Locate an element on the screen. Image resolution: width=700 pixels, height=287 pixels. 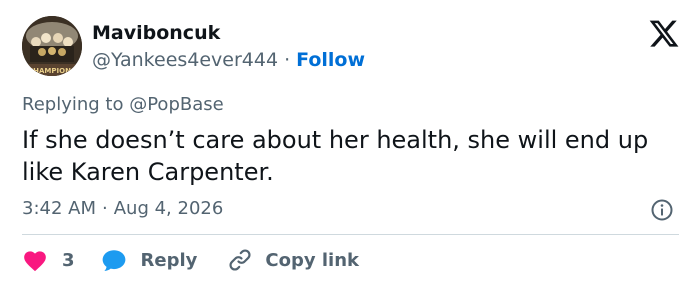
avatar: CHAMPIONS is located at coordinates (52, 46).